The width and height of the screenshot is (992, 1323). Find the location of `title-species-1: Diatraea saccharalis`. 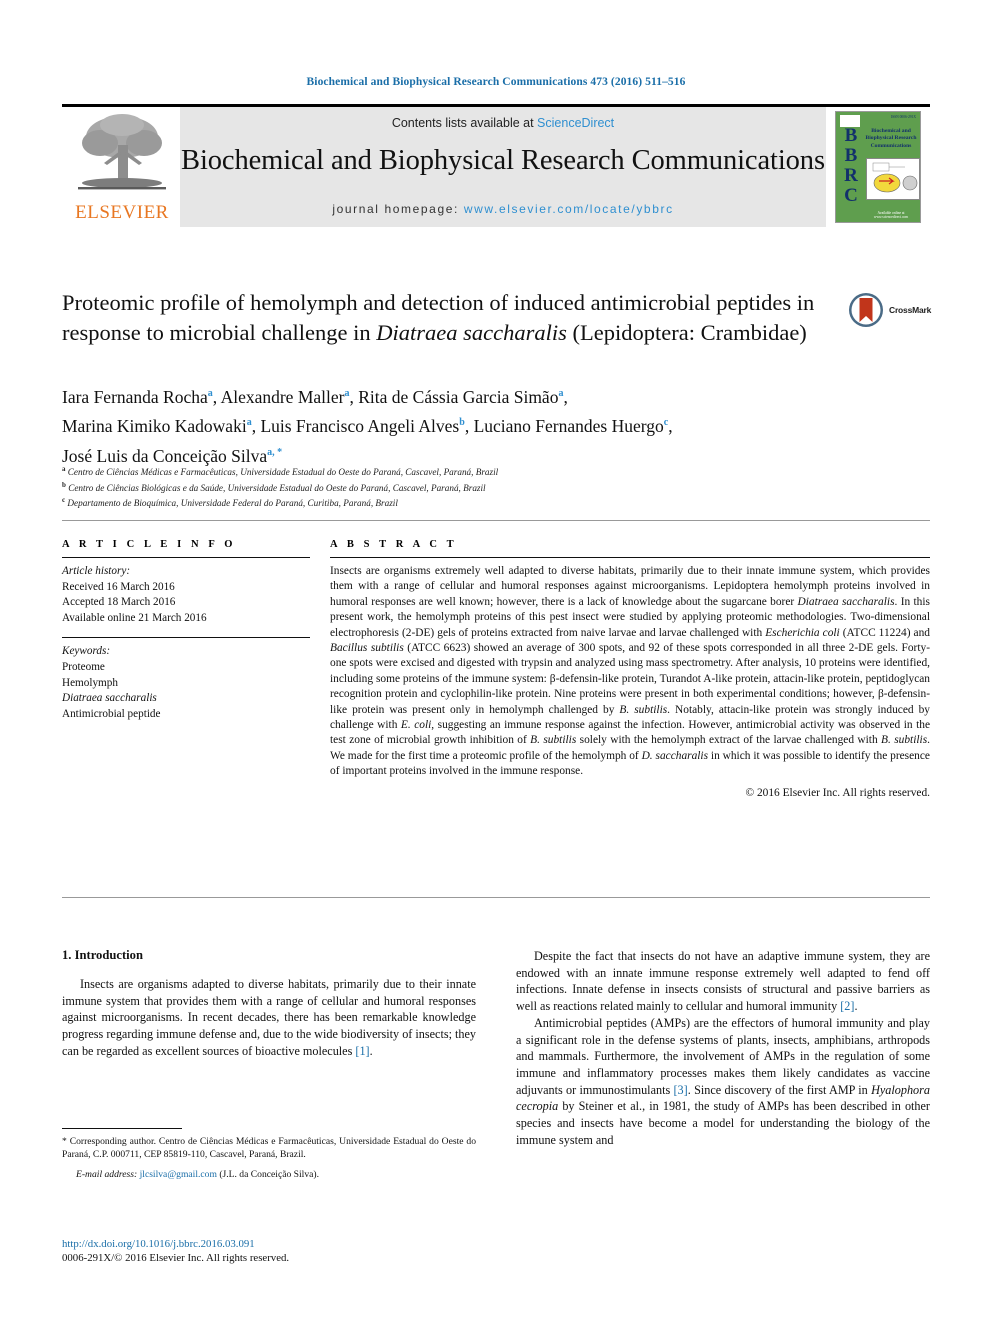

title-species-1: Diatraea saccharalis is located at coordinates (471, 332).